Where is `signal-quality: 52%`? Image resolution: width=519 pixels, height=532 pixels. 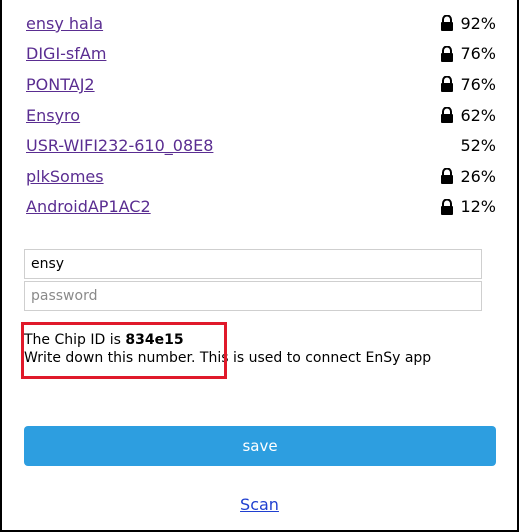
signal-quality: 52% is located at coordinates (478, 146).